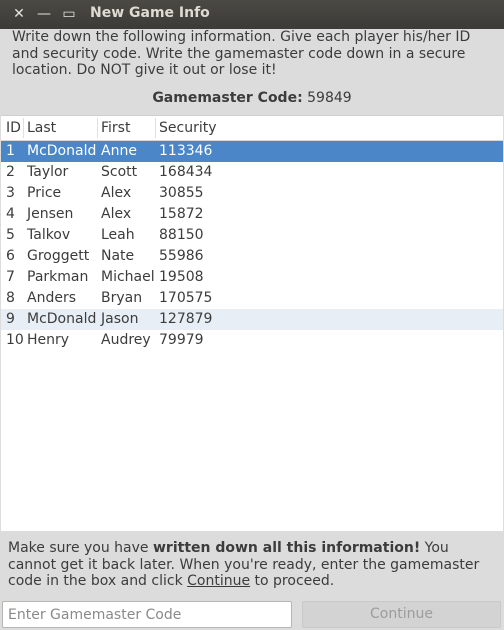  I want to click on cell-id: 7, so click(10, 277).